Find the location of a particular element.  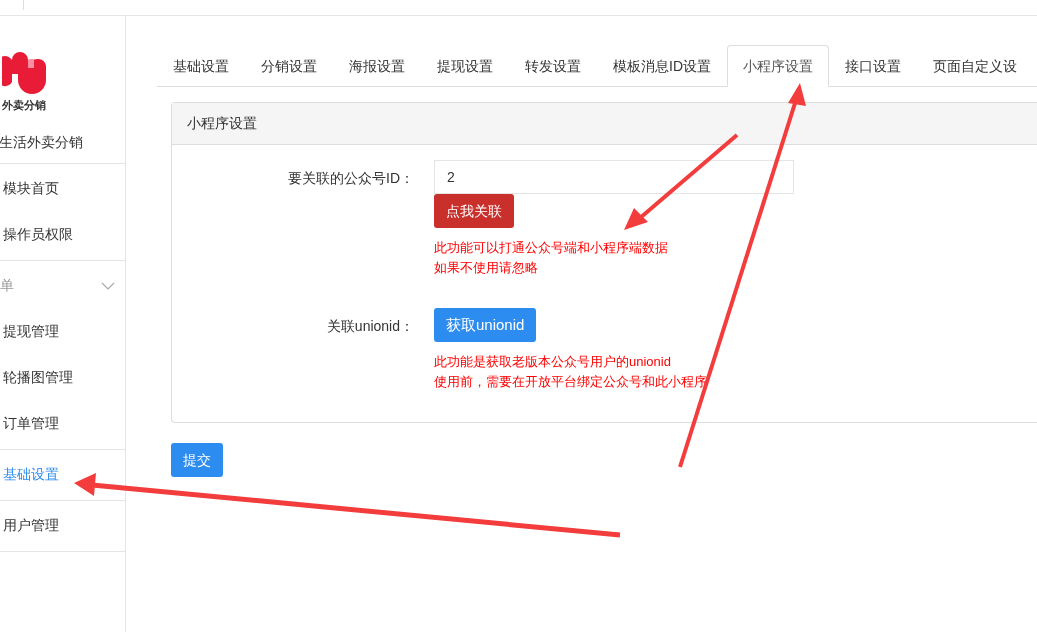

tab: 接口设置 is located at coordinates (873, 66).